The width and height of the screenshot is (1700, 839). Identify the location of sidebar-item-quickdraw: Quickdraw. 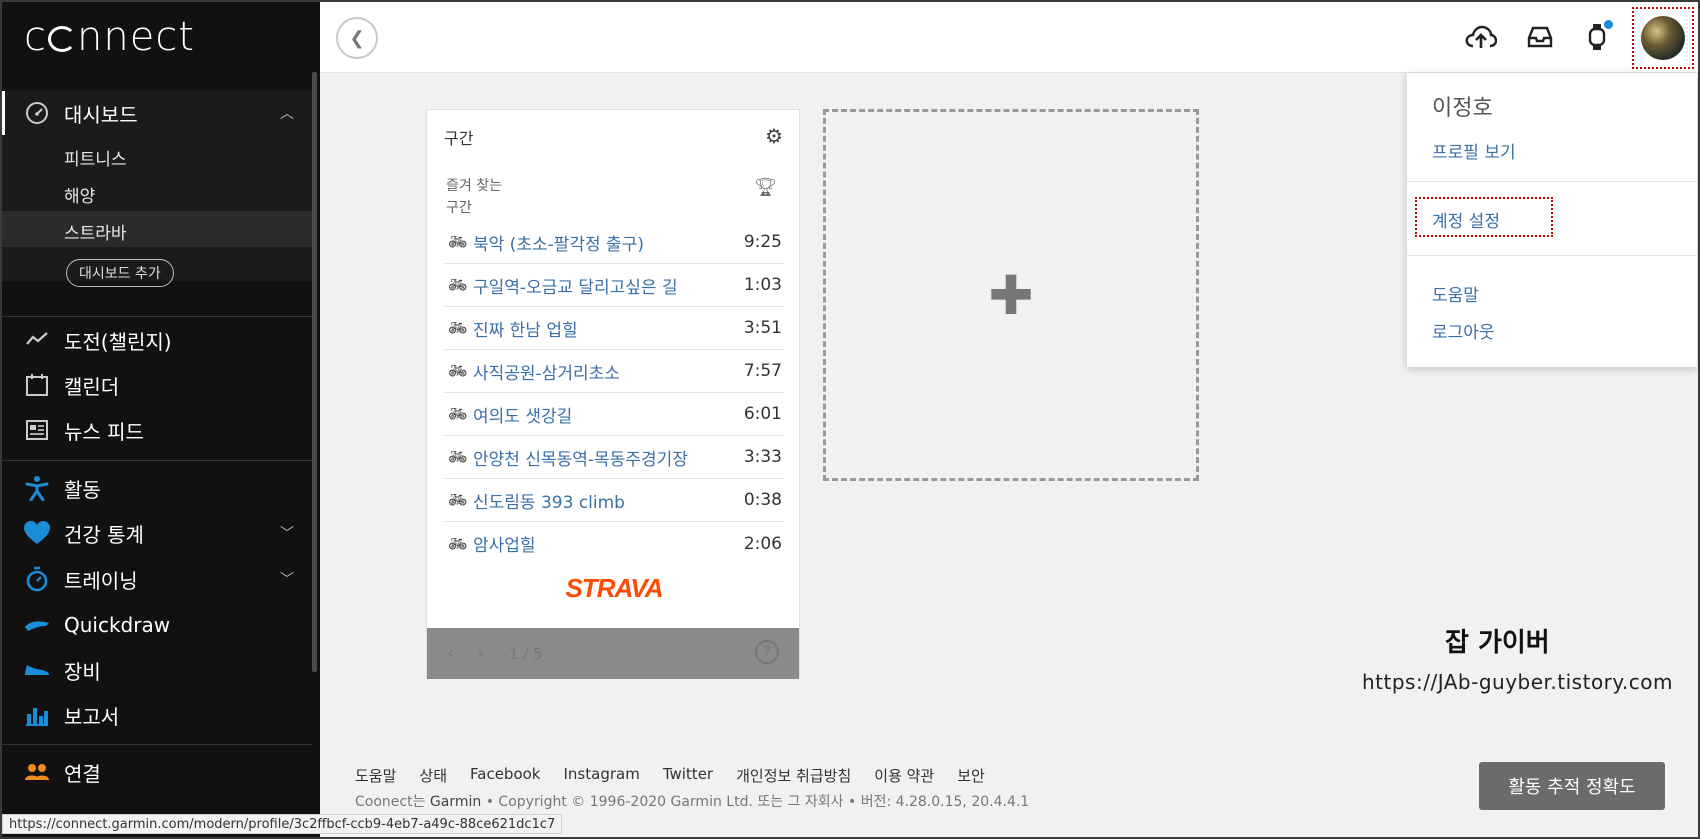
(157, 625).